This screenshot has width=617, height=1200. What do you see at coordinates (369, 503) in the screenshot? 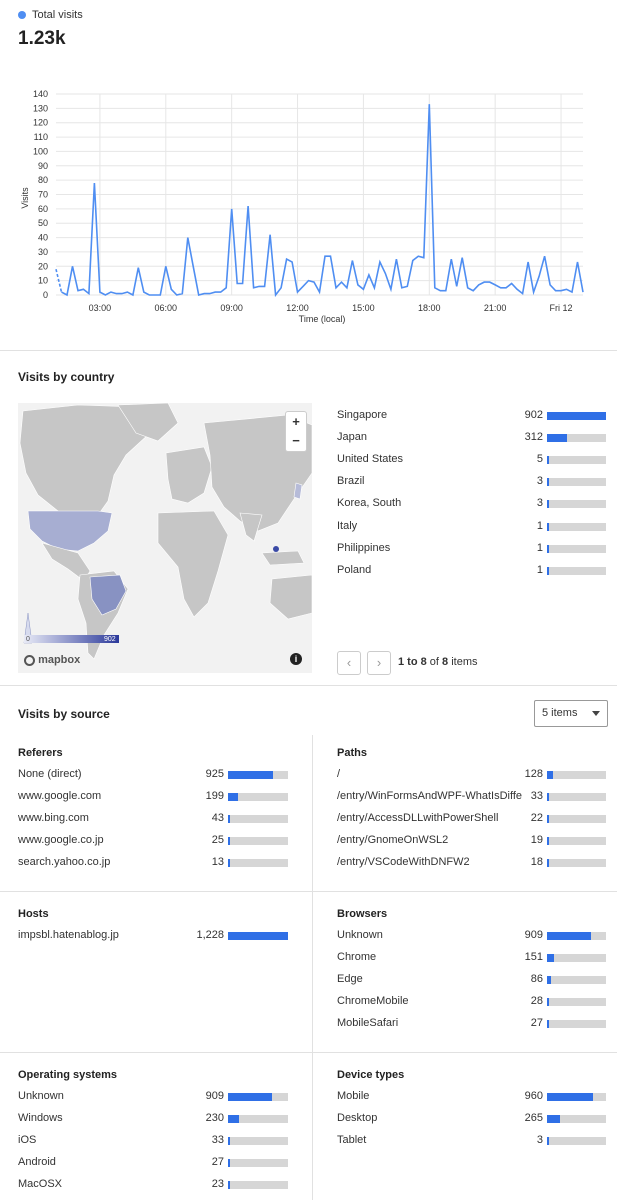
I see `country-row-label: Korea, South` at bounding box center [369, 503].